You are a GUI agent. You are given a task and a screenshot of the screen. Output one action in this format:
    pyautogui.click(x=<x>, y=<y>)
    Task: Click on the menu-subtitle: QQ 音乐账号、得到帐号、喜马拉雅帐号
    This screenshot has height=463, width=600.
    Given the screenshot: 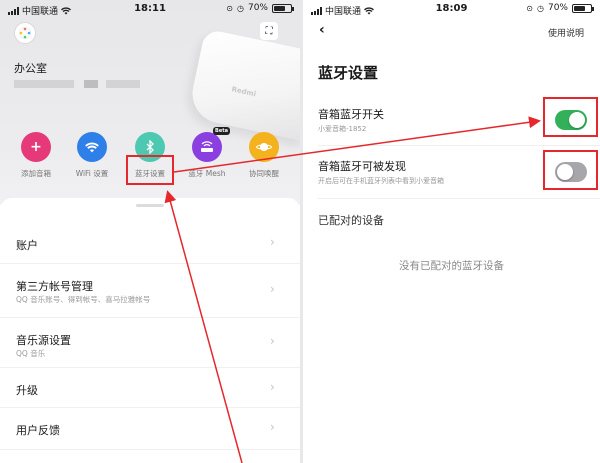 What is the action you would take?
    pyautogui.click(x=83, y=299)
    